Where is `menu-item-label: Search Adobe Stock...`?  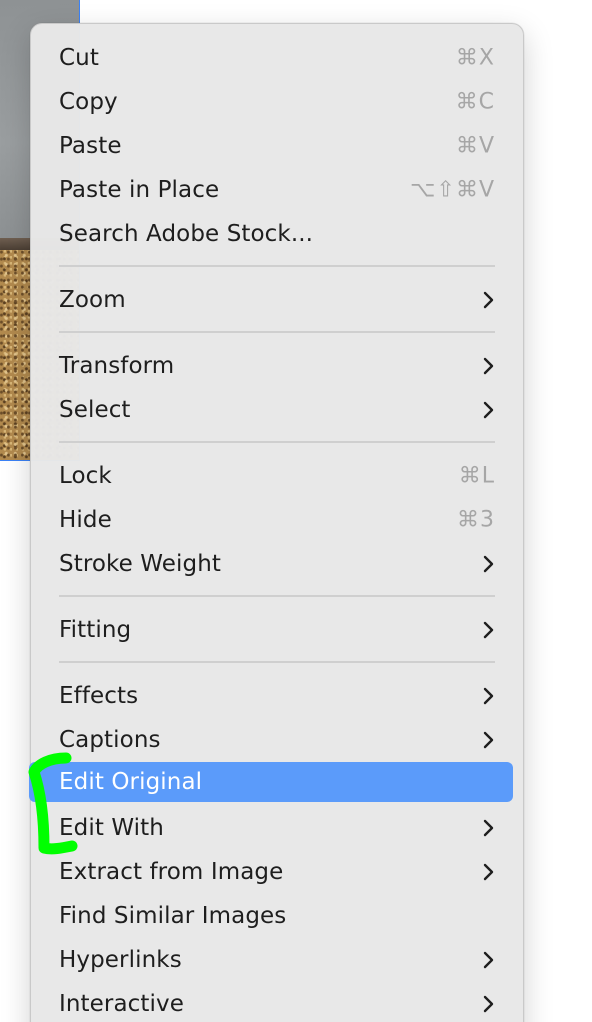
menu-item-label: Search Adobe Stock... is located at coordinates (186, 234).